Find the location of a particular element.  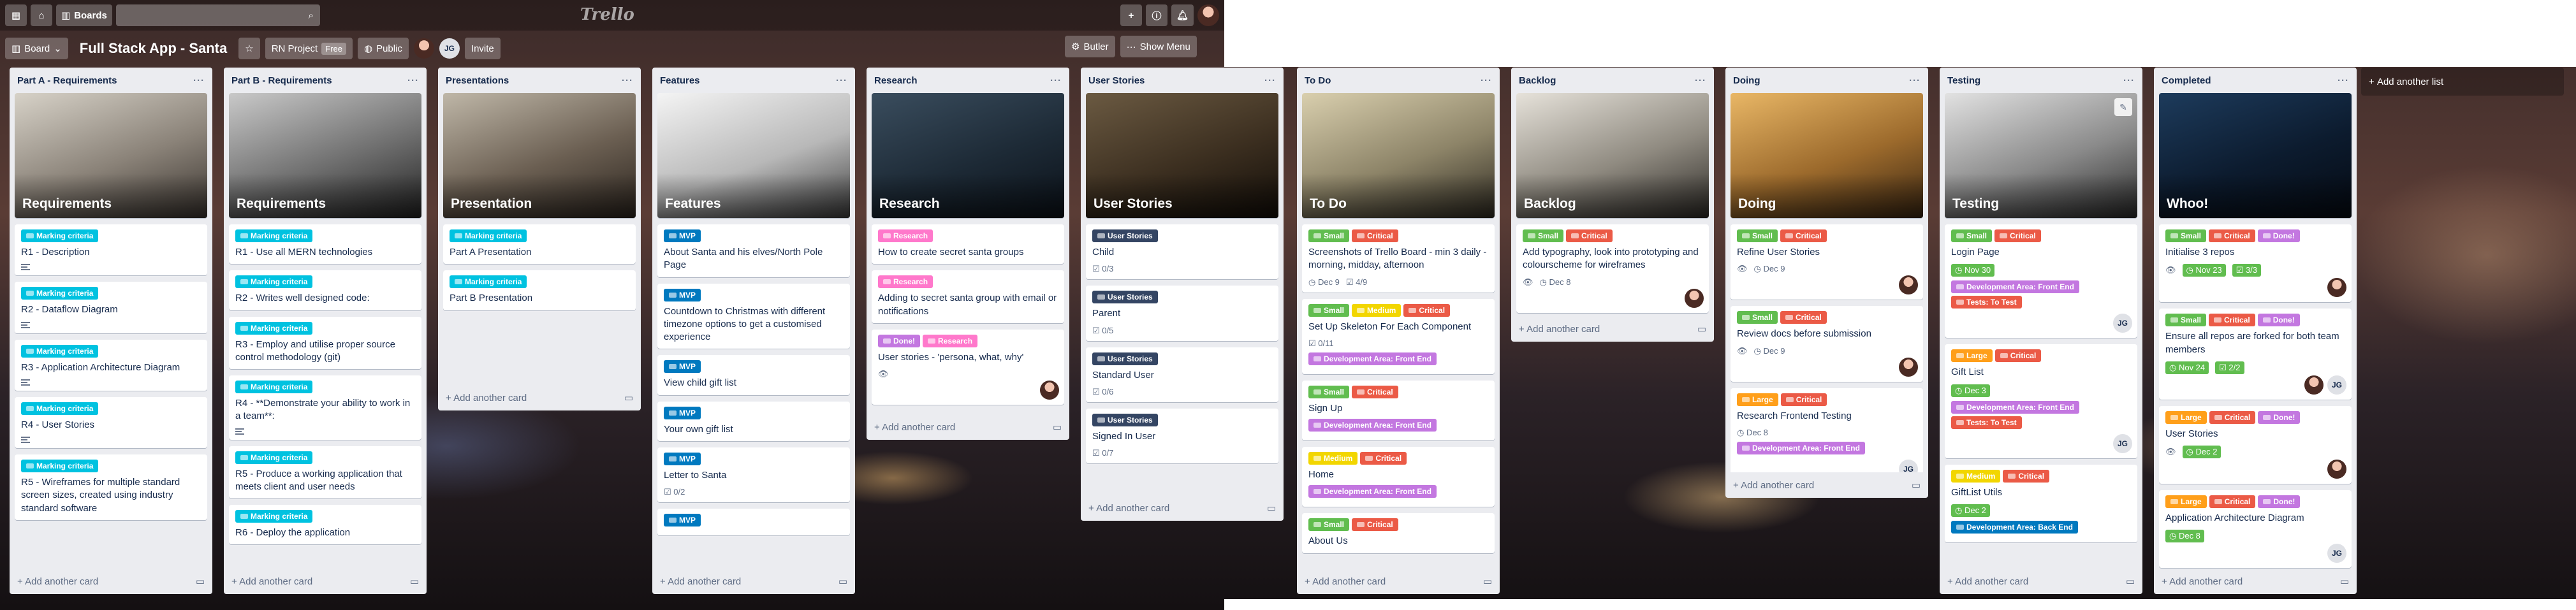

list-title: Part A - Requirements is located at coordinates (67, 80).